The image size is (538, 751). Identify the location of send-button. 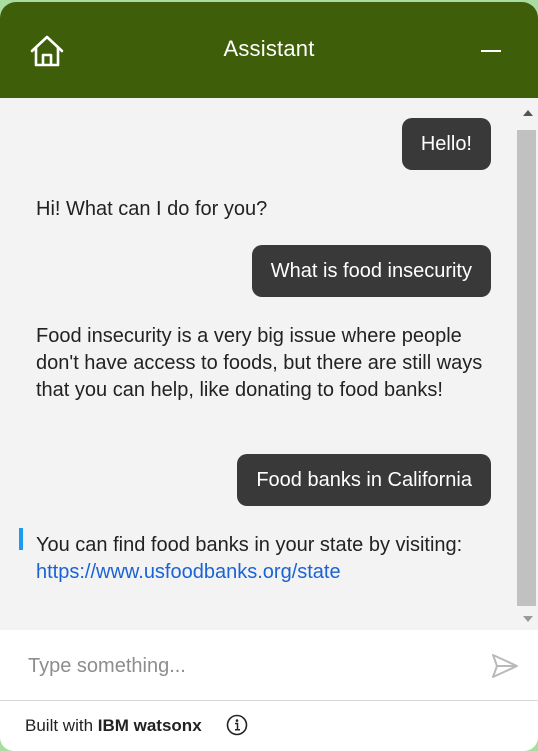
(505, 666).